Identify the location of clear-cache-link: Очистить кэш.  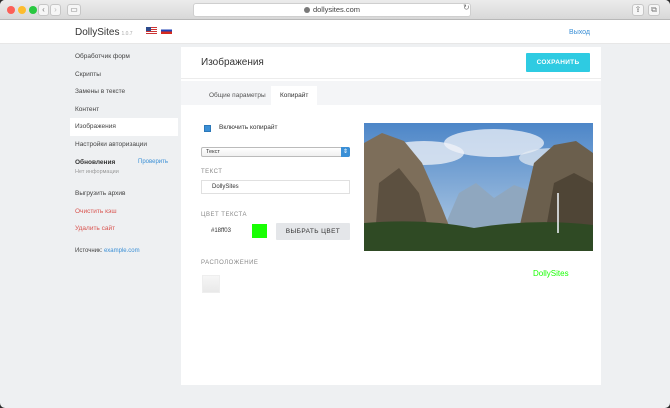
(124, 212).